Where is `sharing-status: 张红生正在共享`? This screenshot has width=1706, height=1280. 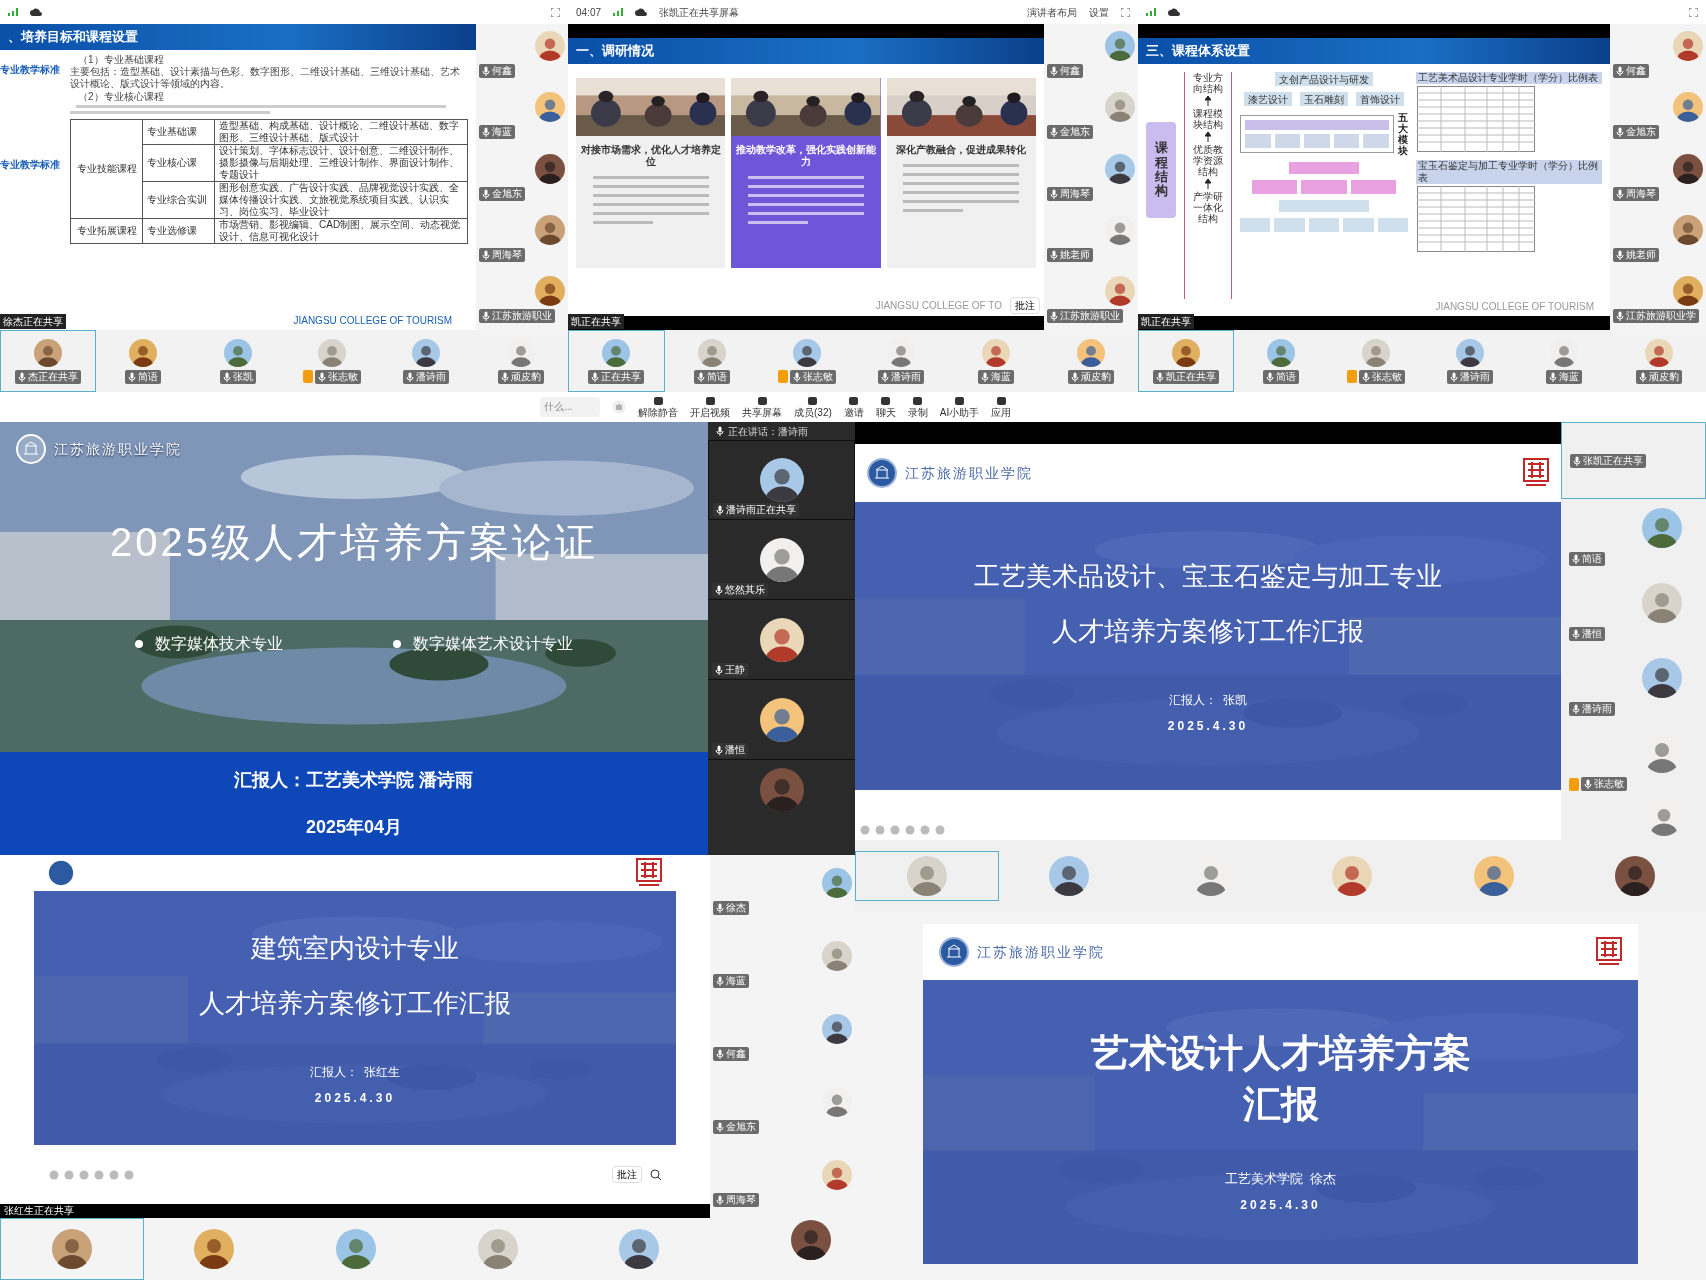 sharing-status: 张红生正在共享 is located at coordinates (39, 1211).